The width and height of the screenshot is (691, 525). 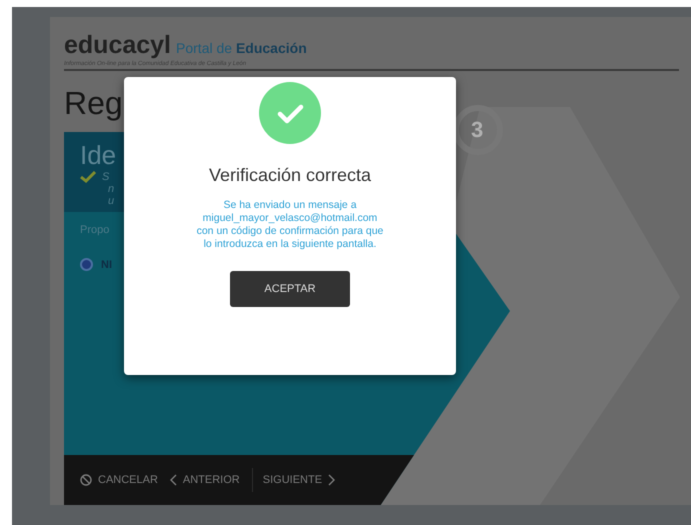 What do you see at coordinates (290, 218) in the screenshot?
I see `dialog-message: miguel_mayor_velasco@hotmail.com` at bounding box center [290, 218].